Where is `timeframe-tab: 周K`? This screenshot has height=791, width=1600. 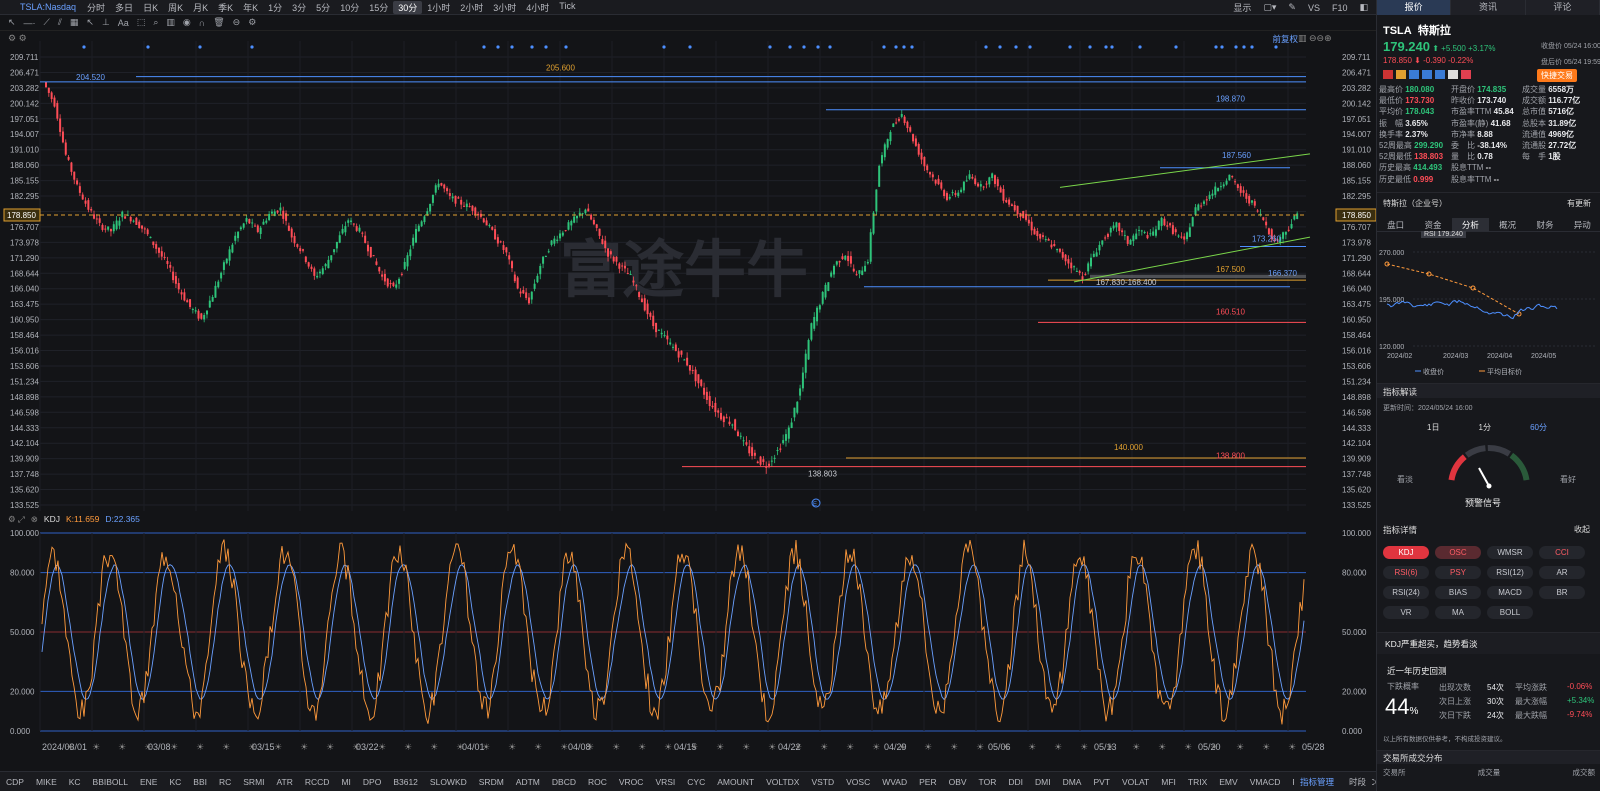 timeframe-tab: 周K is located at coordinates (175, 7).